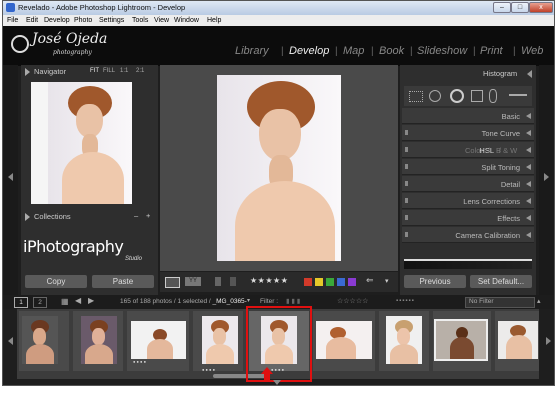  Describe the element at coordinates (405, 301) in the screenshot. I see `filter-color-labels: ▪▪▪▪▪▪` at that location.